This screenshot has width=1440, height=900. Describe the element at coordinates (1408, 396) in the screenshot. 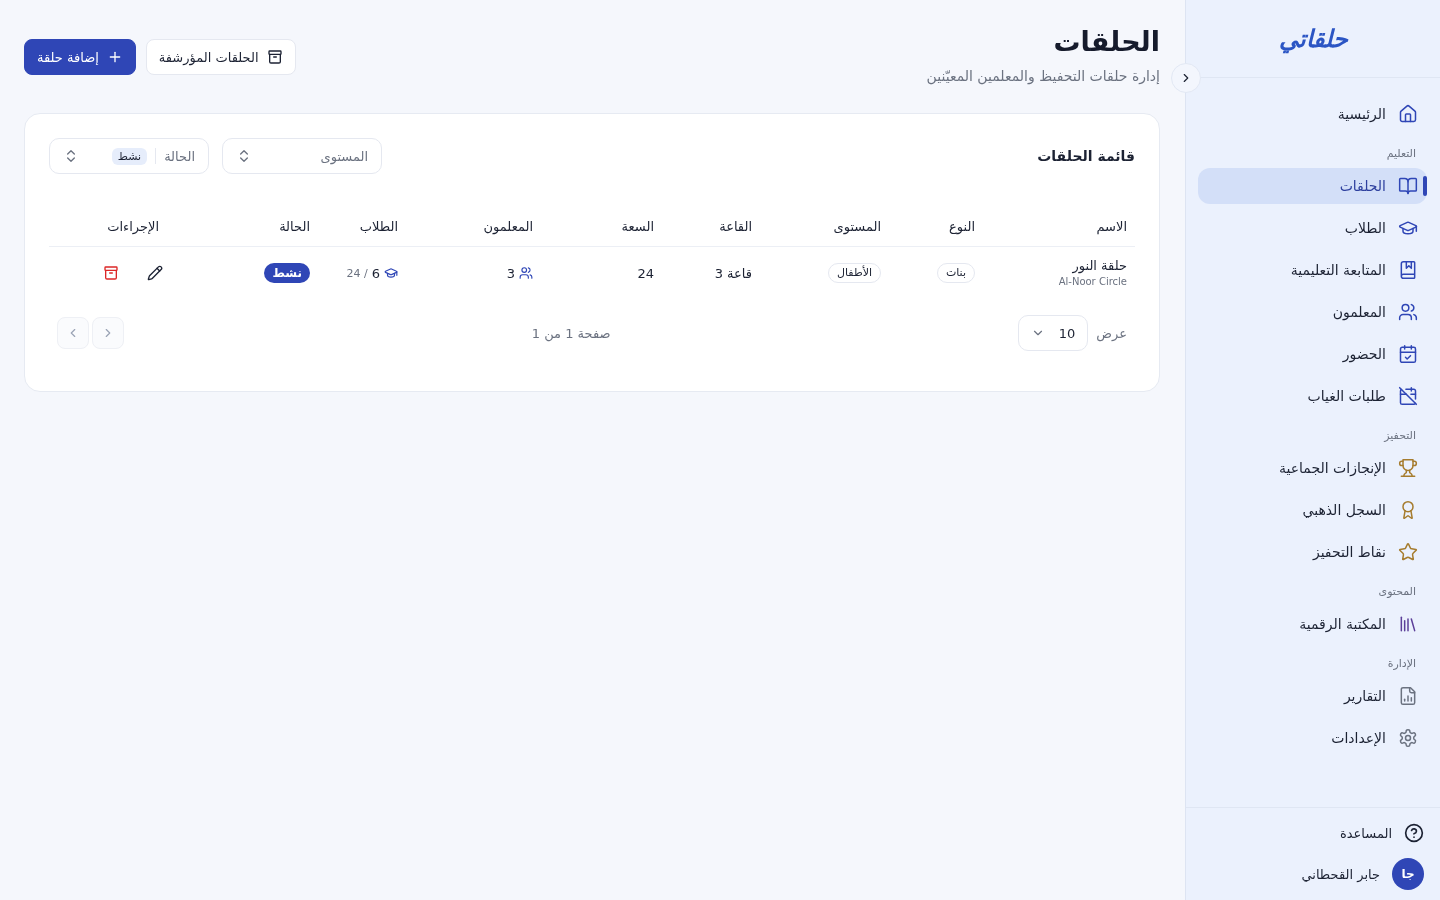

I see `calendar-crossed-icon` at that location.